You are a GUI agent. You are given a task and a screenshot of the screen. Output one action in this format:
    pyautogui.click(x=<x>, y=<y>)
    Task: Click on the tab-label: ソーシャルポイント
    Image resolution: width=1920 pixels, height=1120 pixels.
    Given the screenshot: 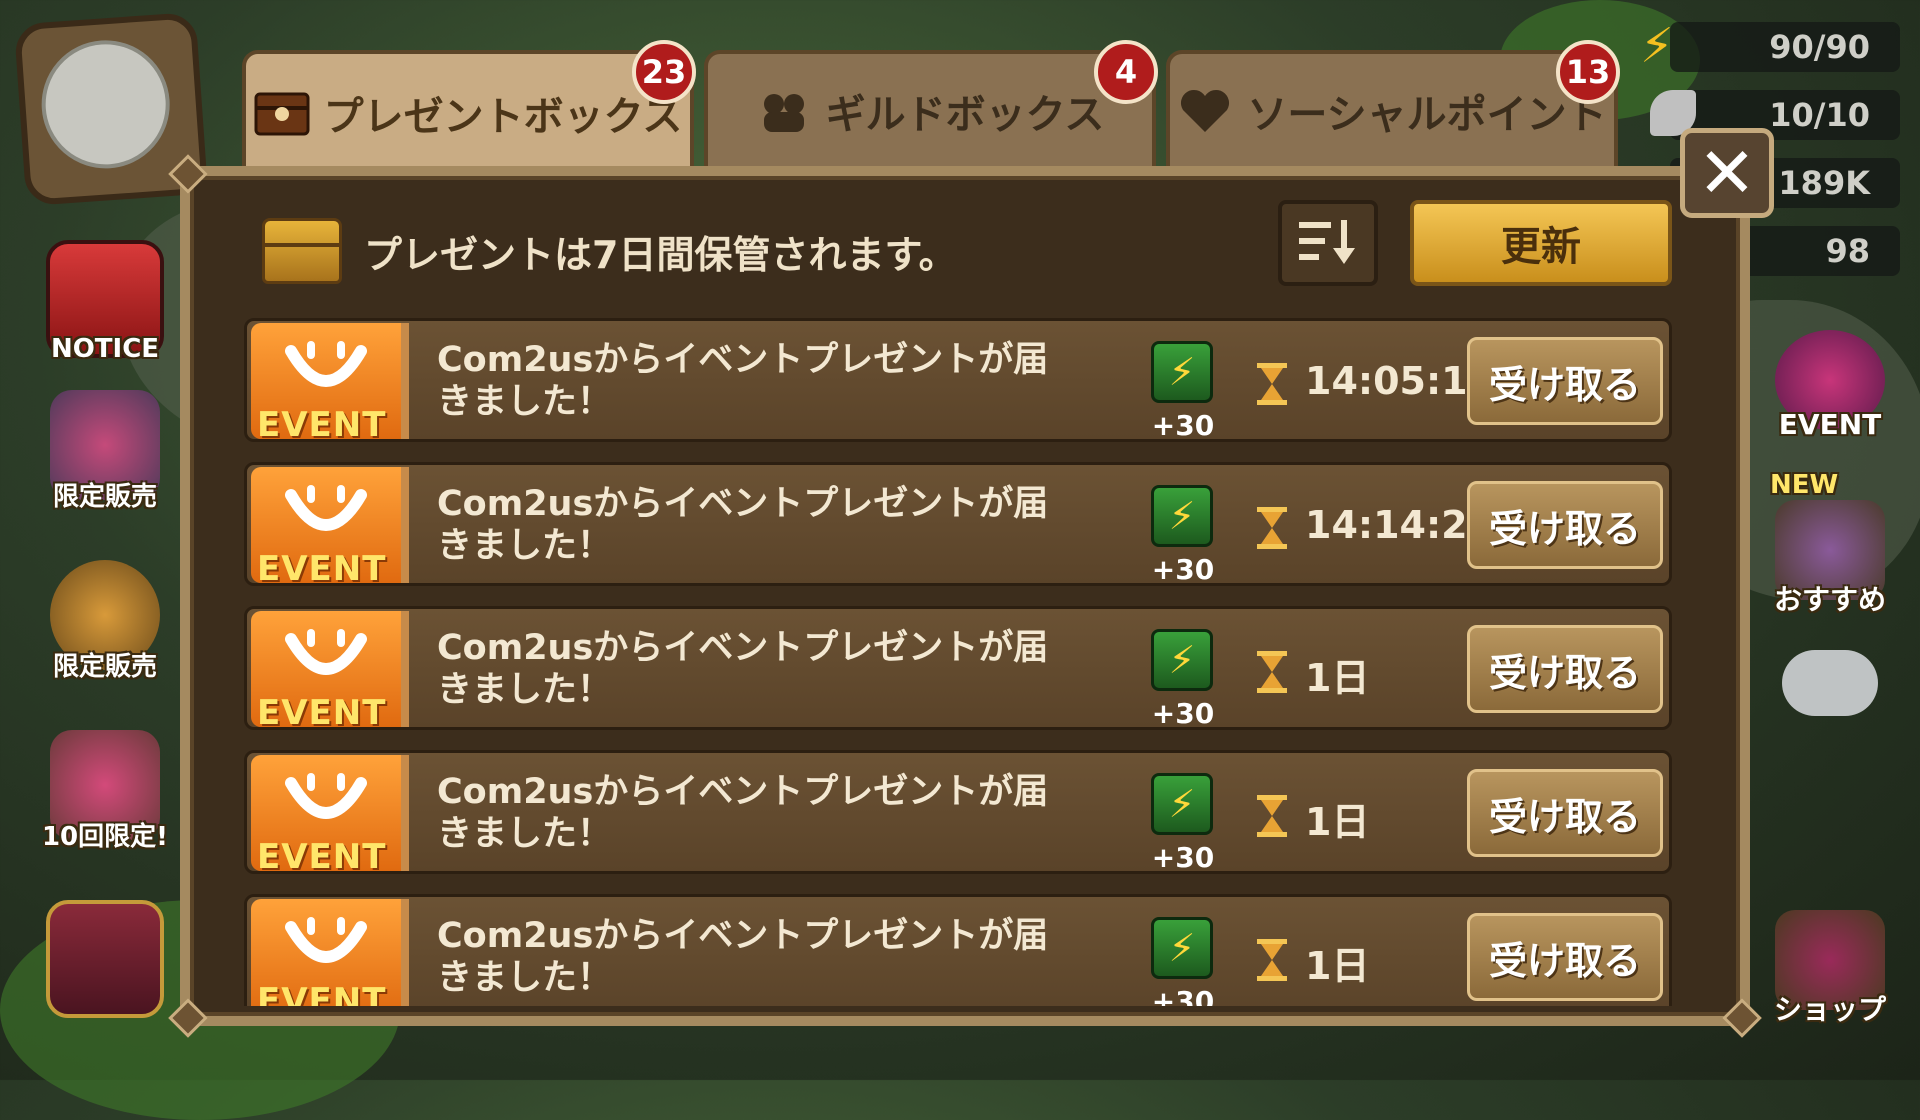 What is the action you would take?
    pyautogui.click(x=1427, y=115)
    